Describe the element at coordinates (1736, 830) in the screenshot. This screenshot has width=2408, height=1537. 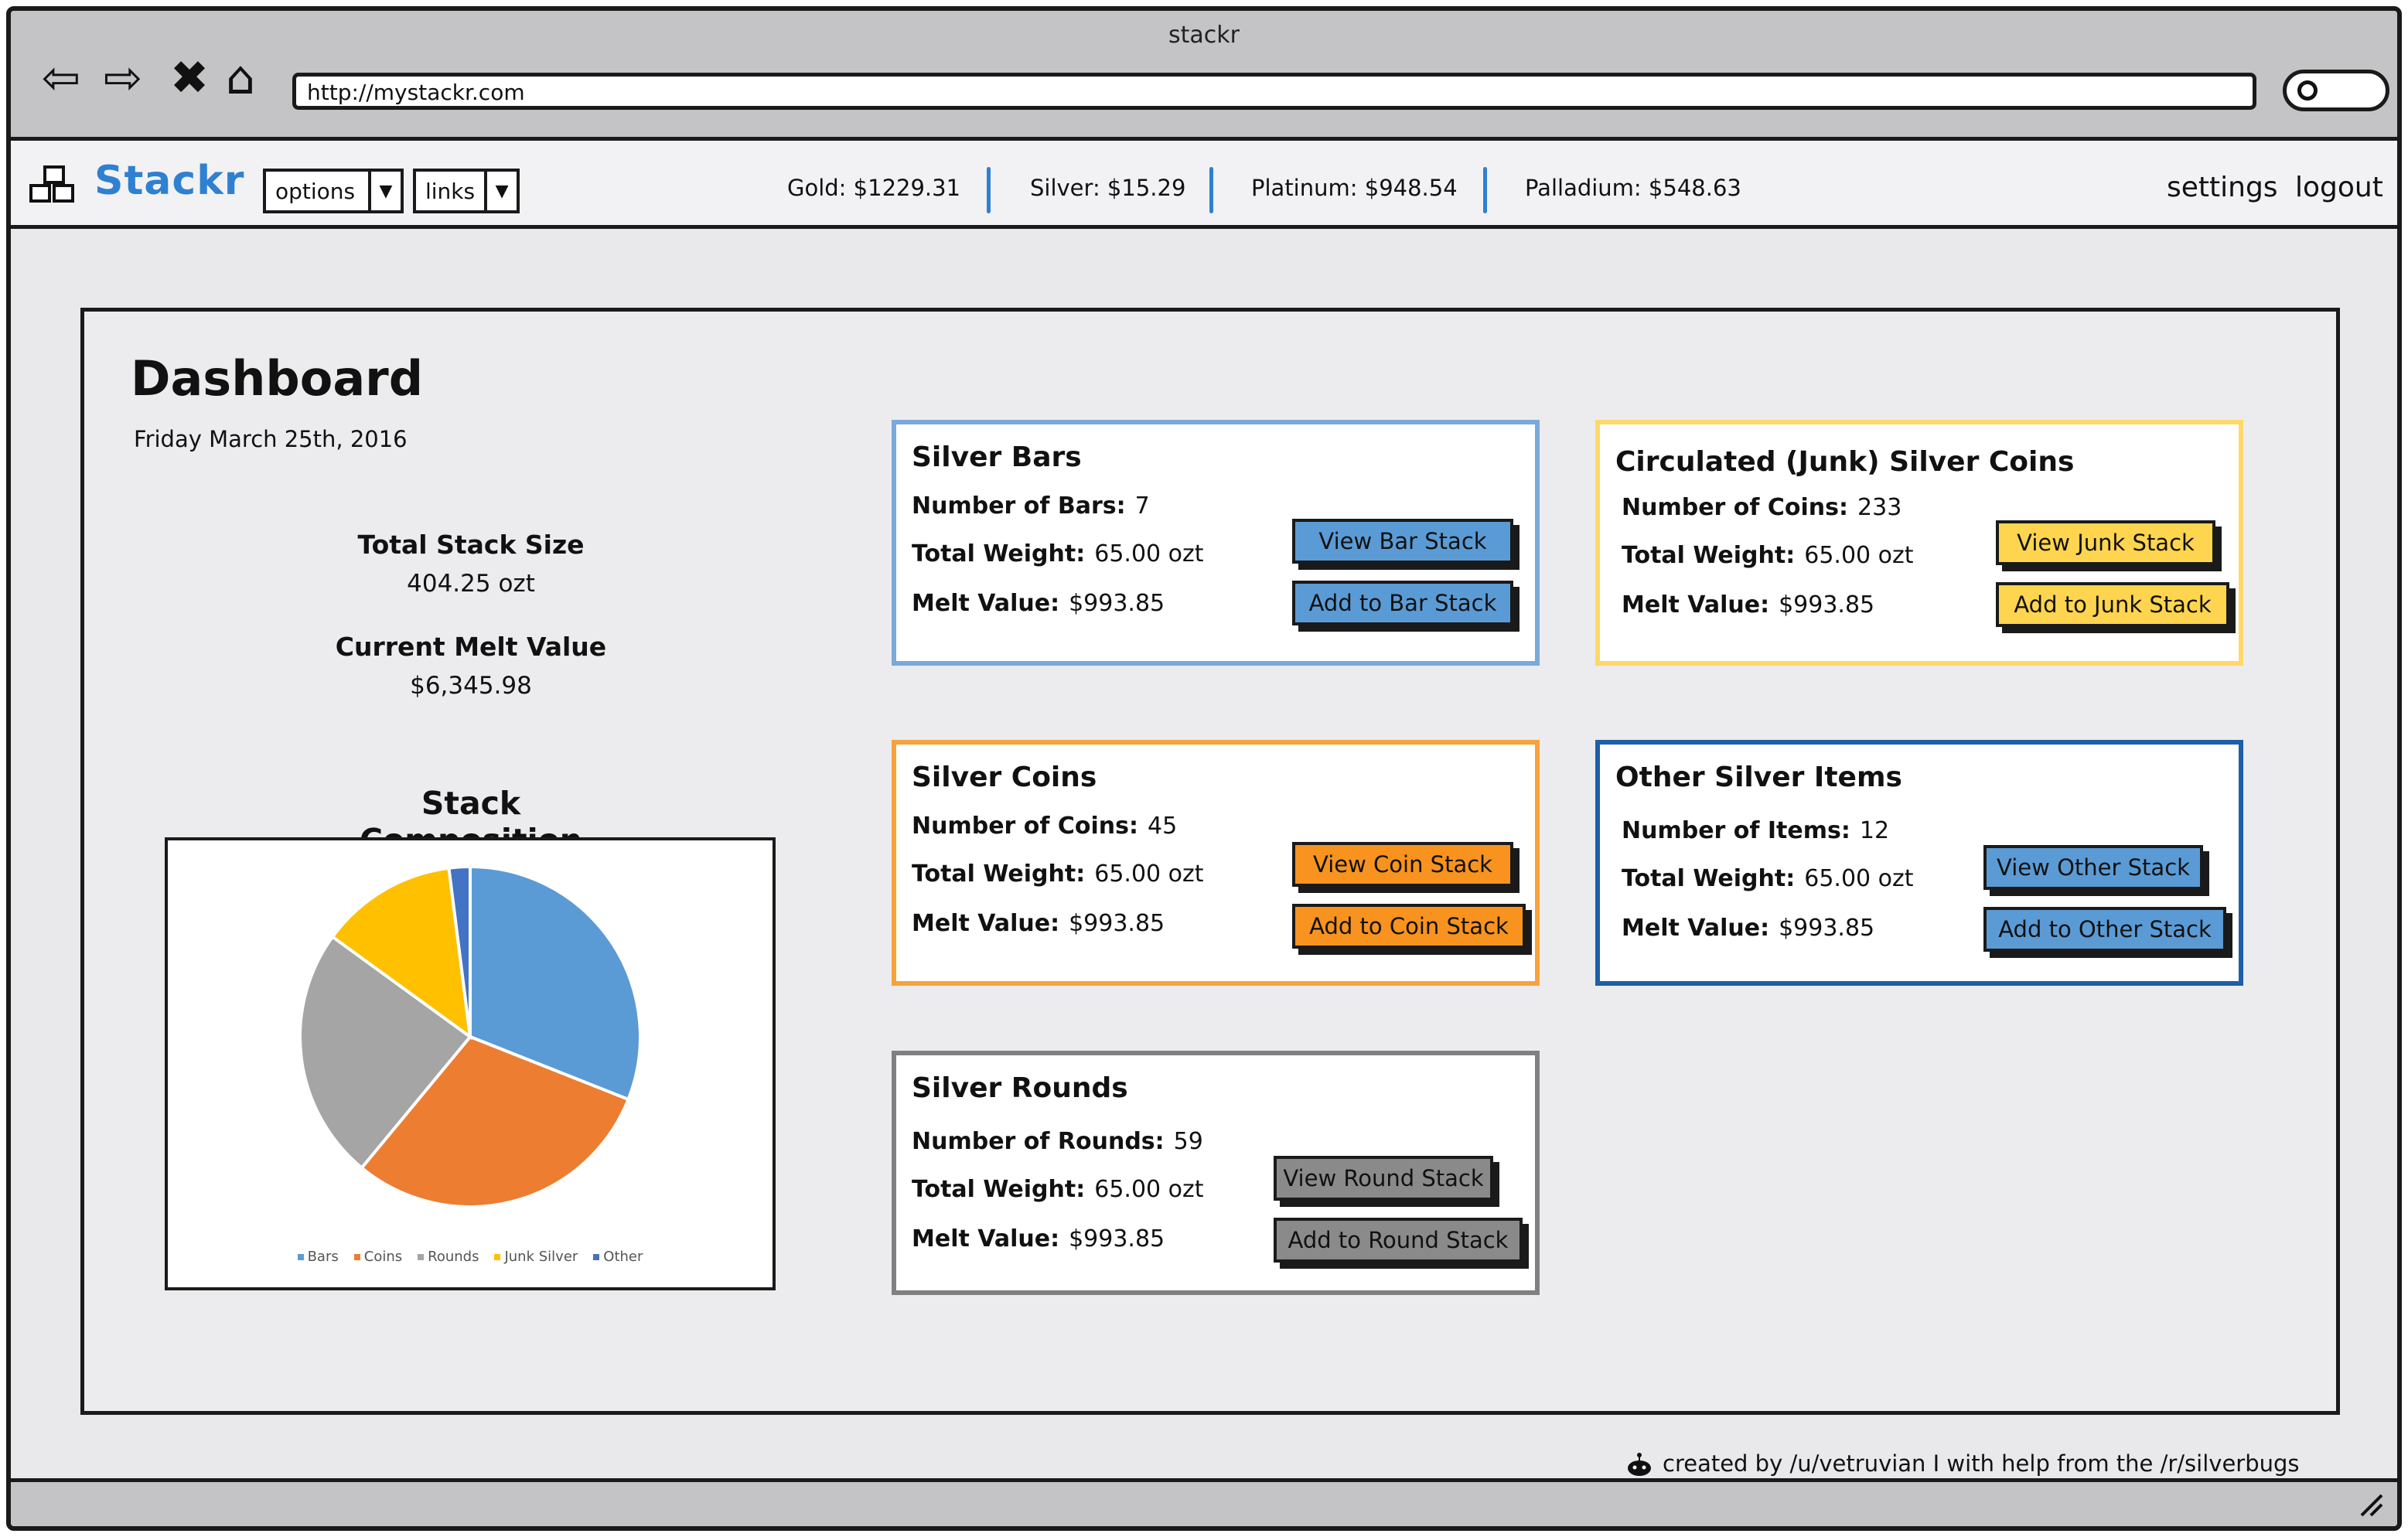
I see `count-label: Number of Items:` at that location.